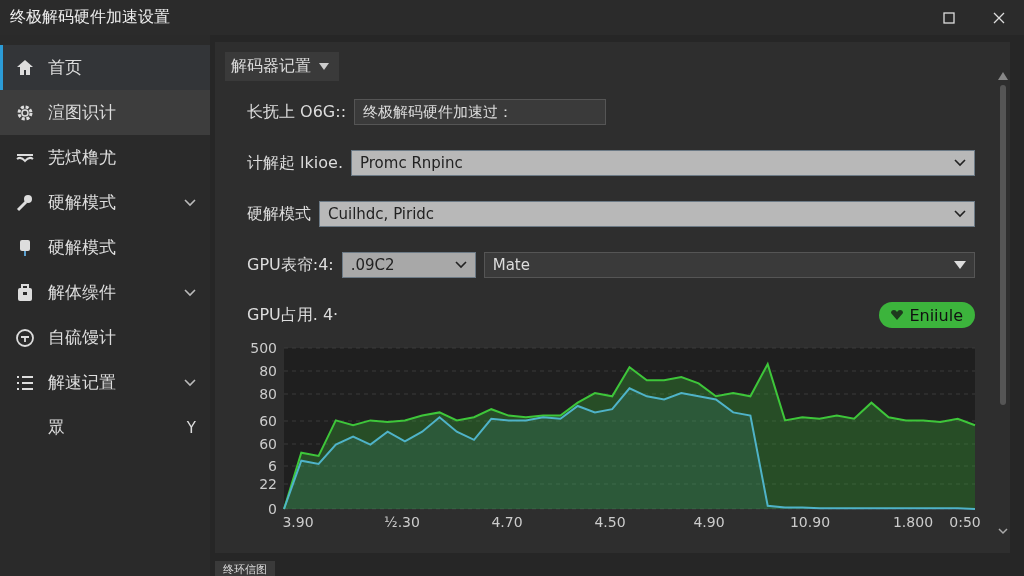  I want to click on usage-label: GPU占用. 4·, so click(293, 315).